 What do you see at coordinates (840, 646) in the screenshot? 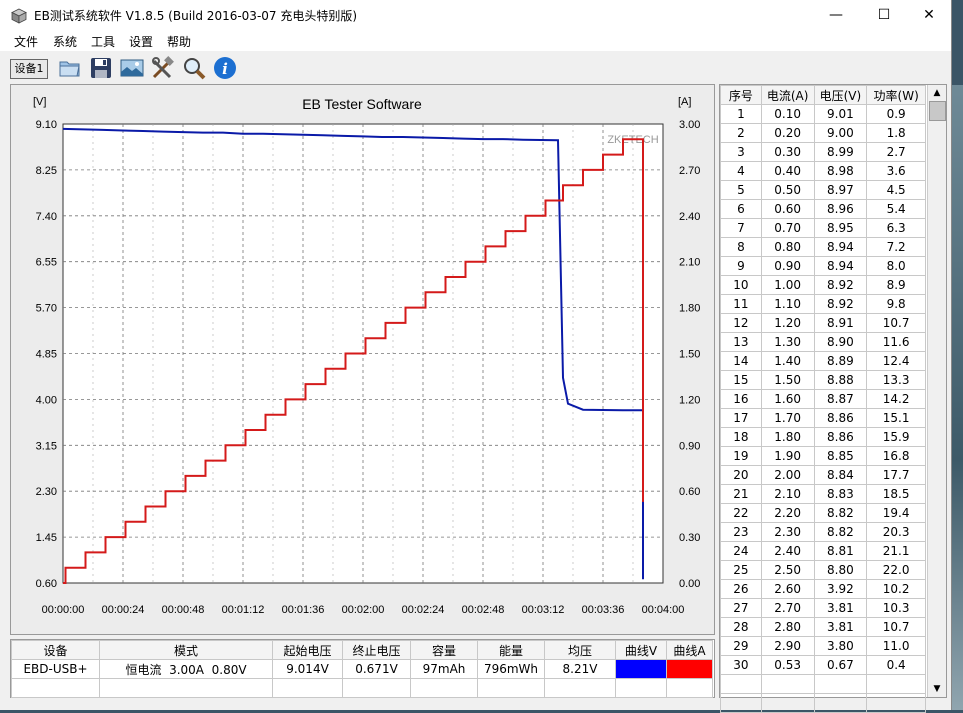
I see `table-cell: 3.80` at bounding box center [840, 646].